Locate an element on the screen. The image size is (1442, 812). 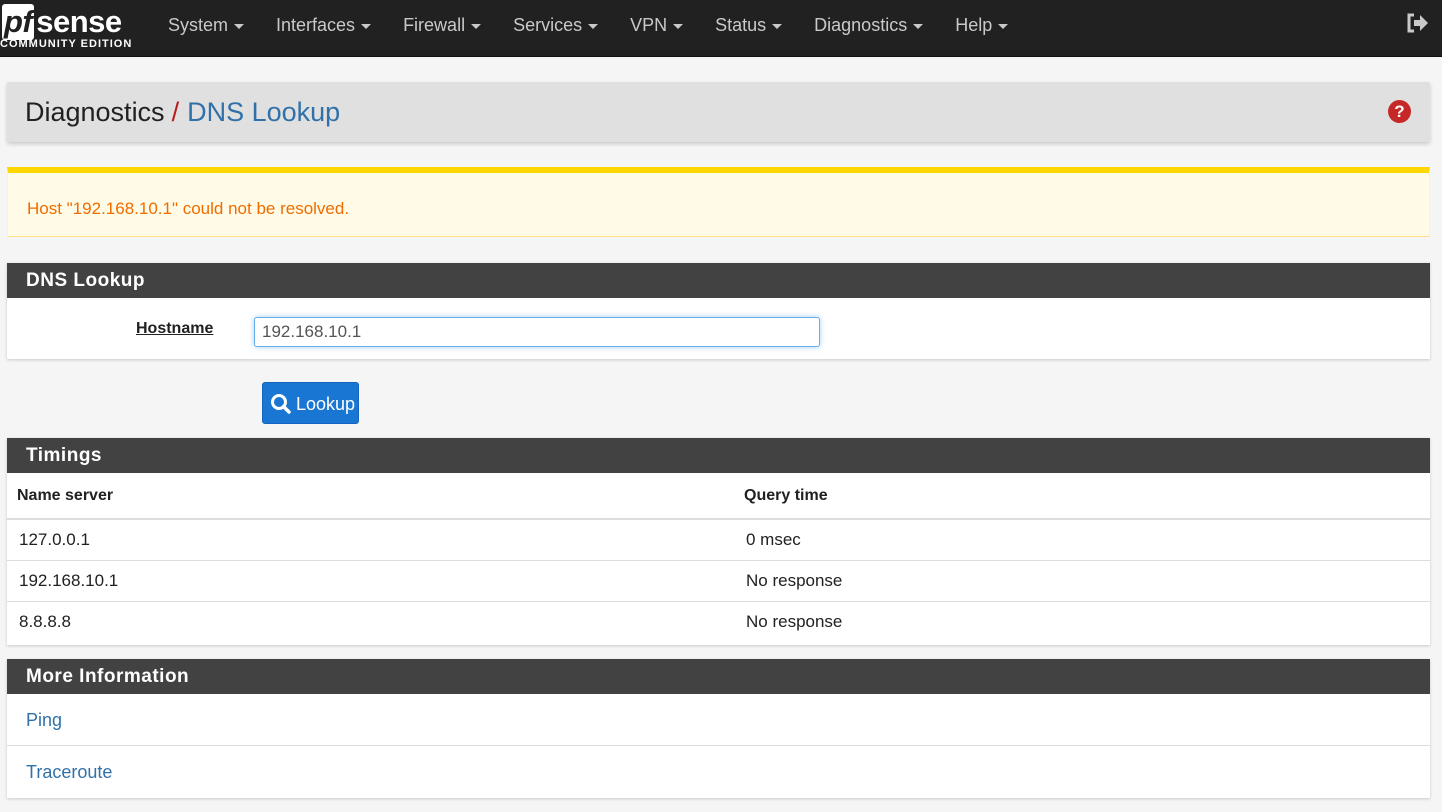
nav-vpn: VPN is located at coordinates (656, 28).